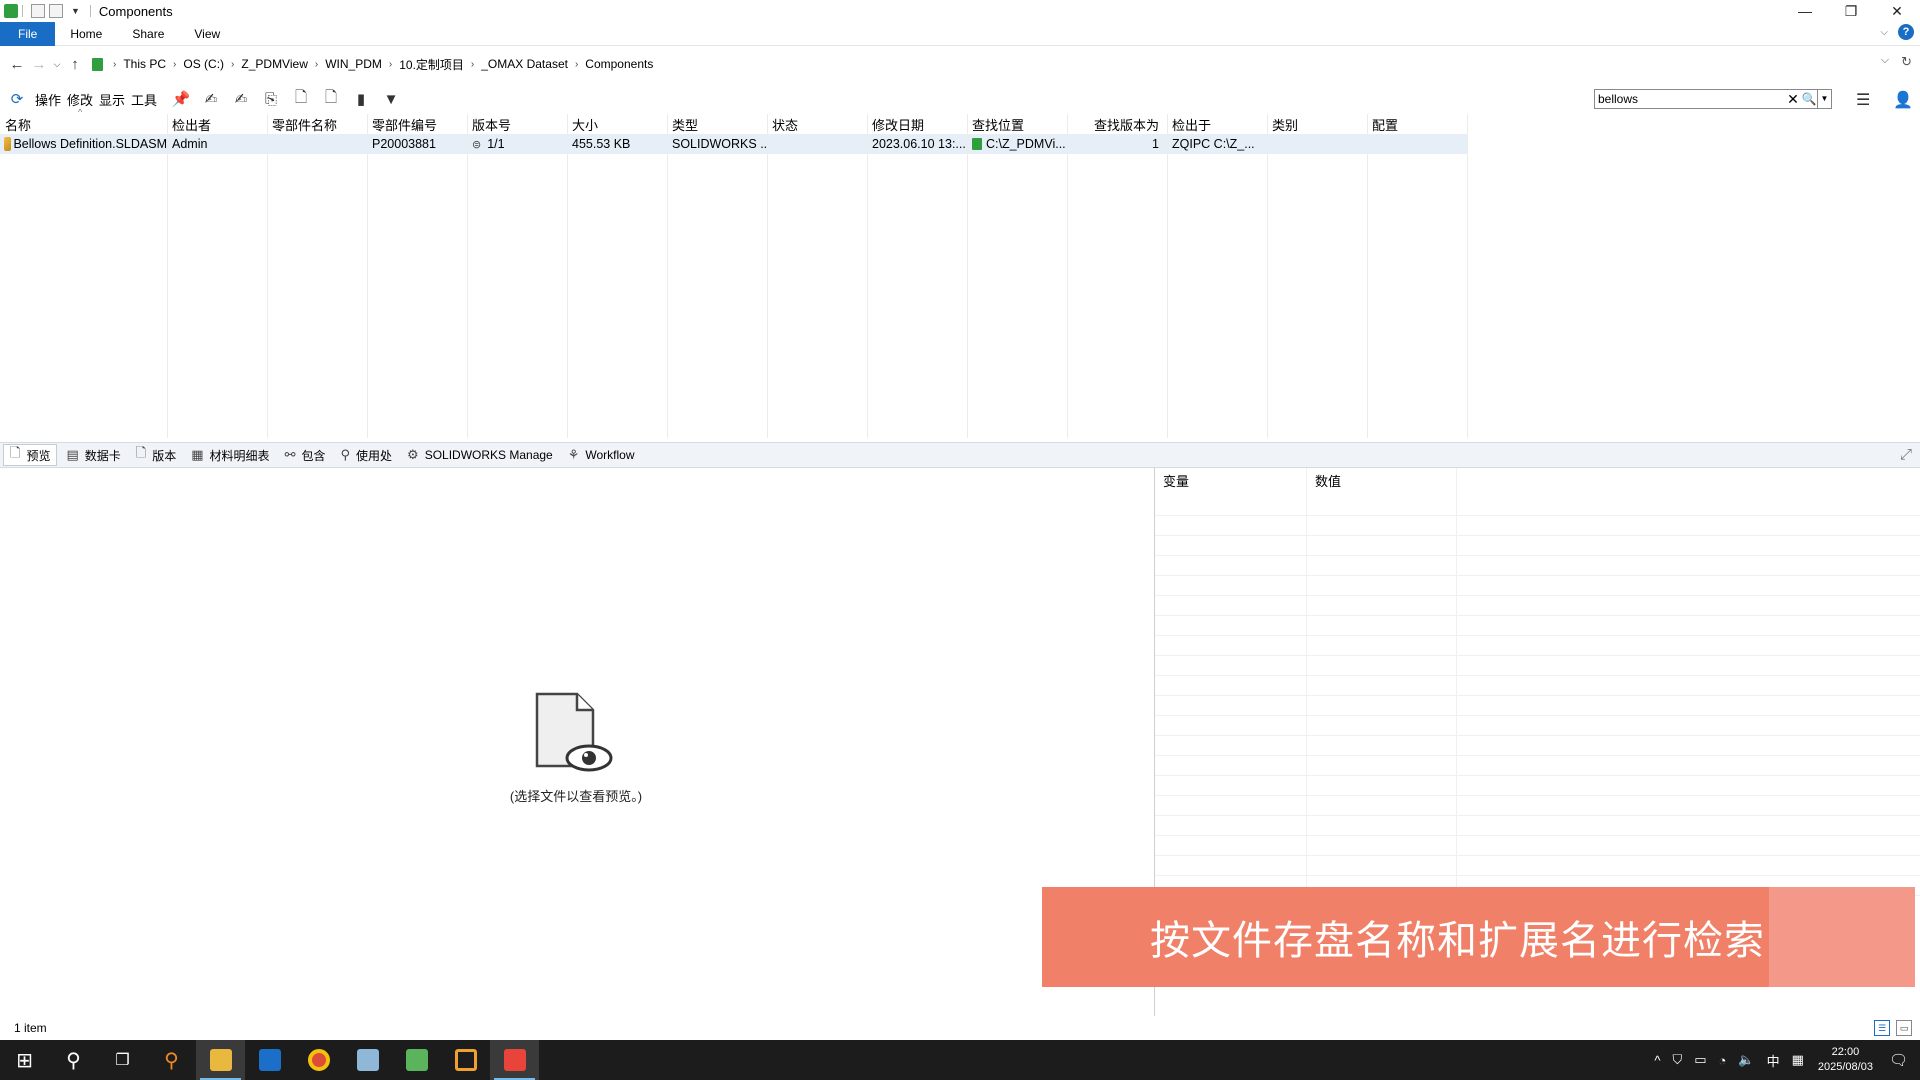 The image size is (1920, 1080). Describe the element at coordinates (30, 455) in the screenshot. I see `tab-preview: 🗋 预览` at that location.